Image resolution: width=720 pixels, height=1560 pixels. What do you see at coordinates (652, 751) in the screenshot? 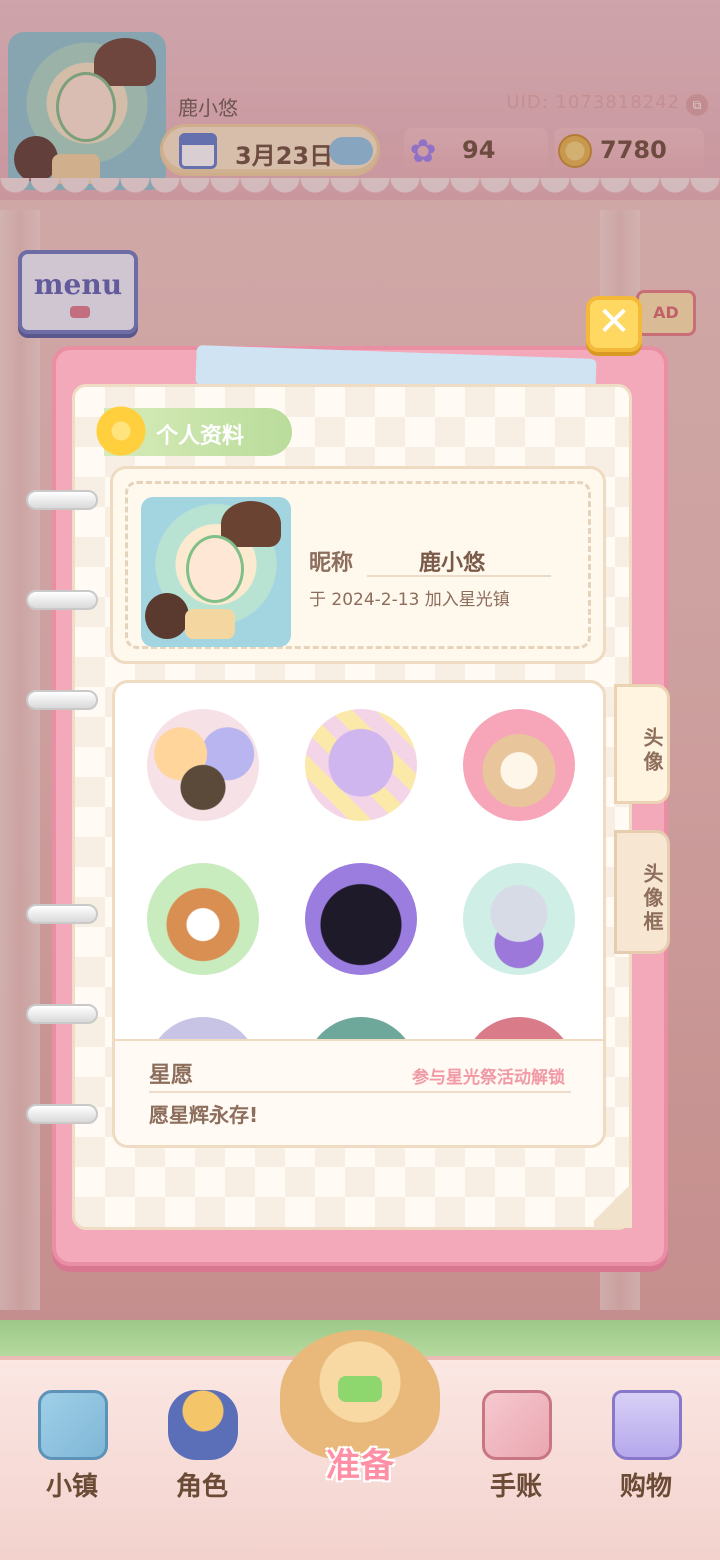
I see `tab-avatar-label: 头像` at bounding box center [652, 751].